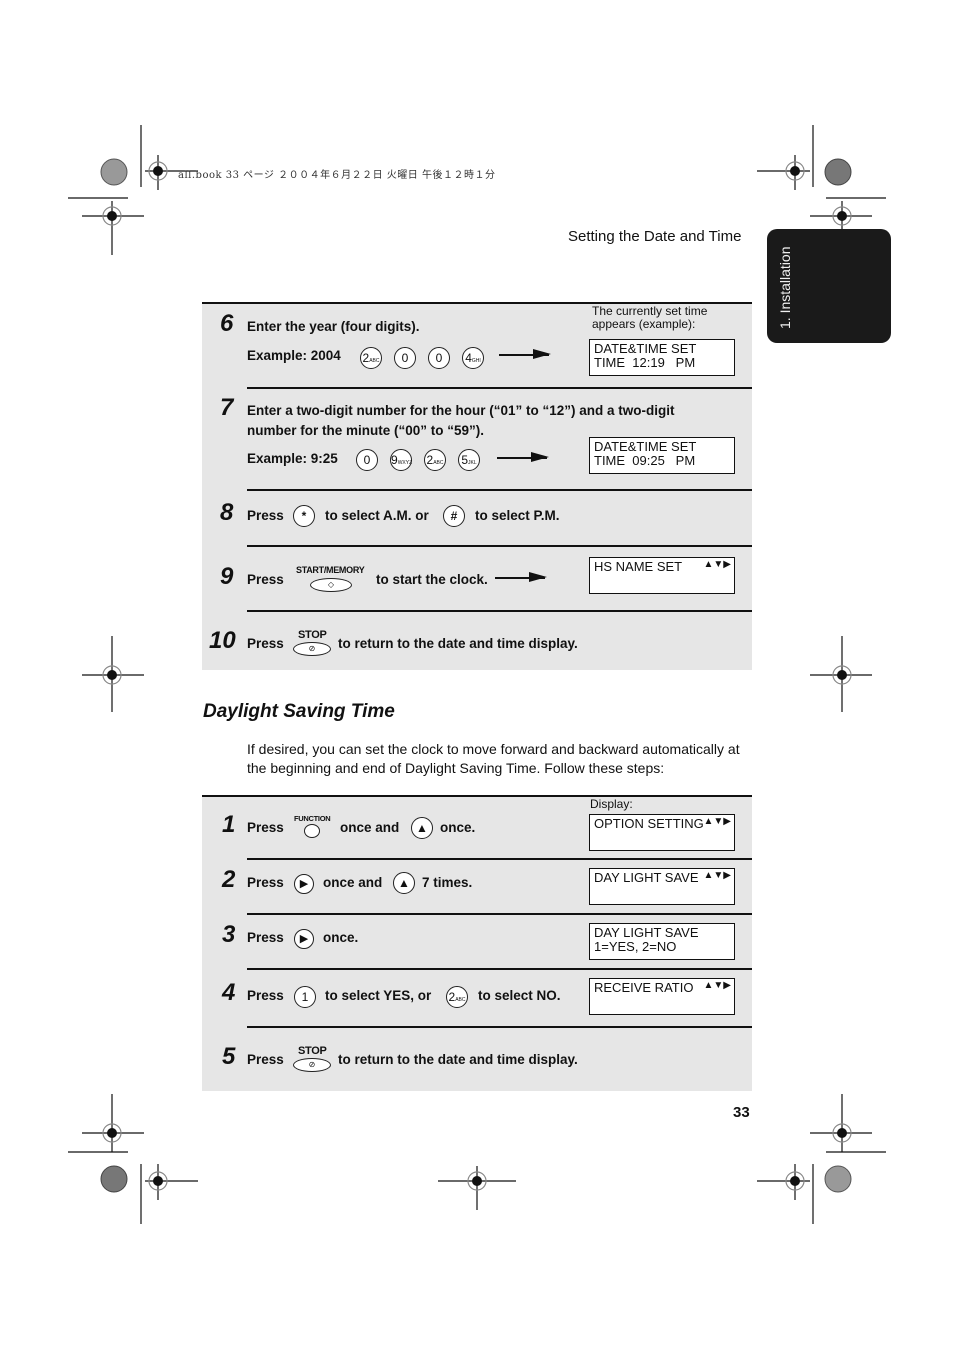  I want to click on lcd-display: OPTION SETTING ▲▼▶, so click(662, 832).